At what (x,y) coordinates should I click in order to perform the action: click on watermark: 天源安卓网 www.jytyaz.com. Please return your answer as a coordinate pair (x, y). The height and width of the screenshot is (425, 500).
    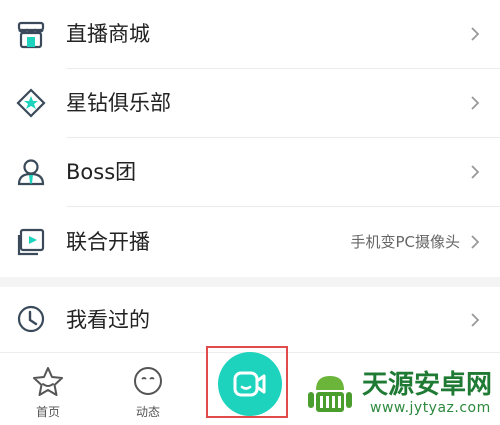
    Looking at the image, I should click on (399, 393).